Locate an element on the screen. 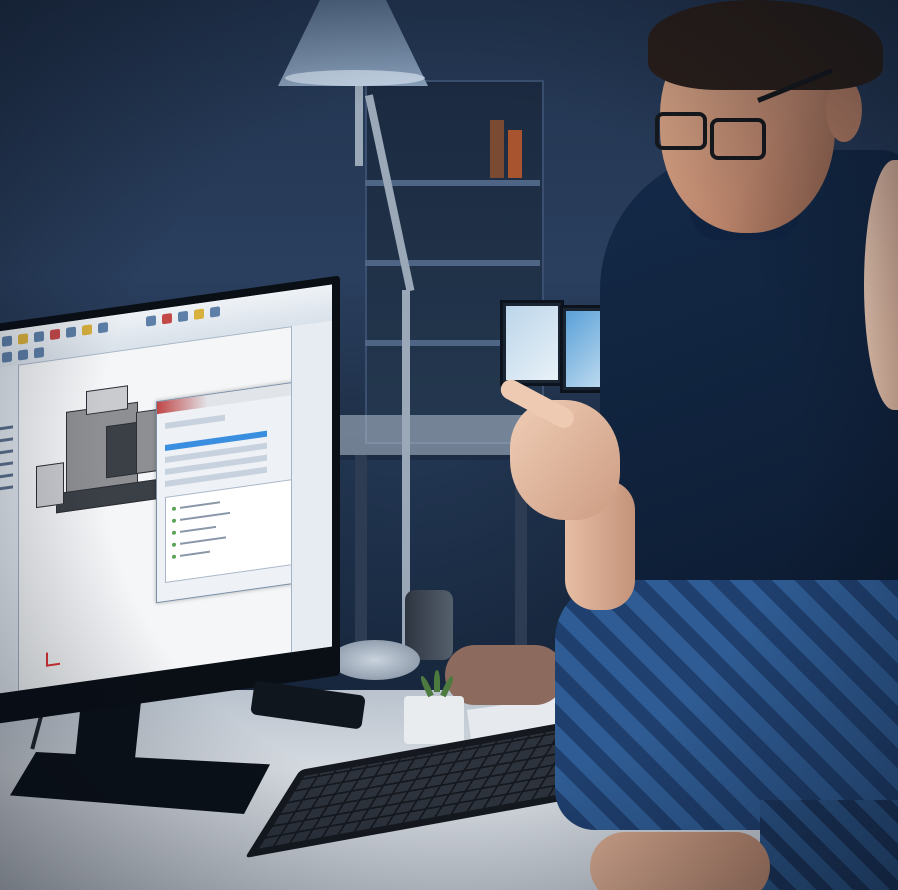 The image size is (898, 890). background-monitor is located at coordinates (532, 343).